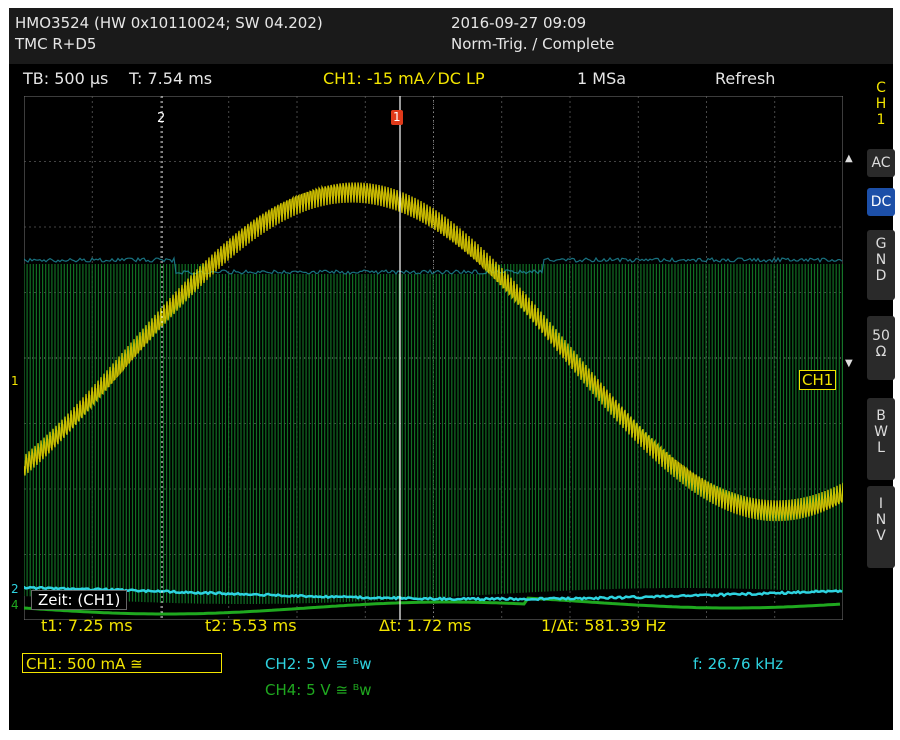 This screenshot has width=900, height=740. I want to click on timebase-setting: TB: 500 µs, so click(65, 79).